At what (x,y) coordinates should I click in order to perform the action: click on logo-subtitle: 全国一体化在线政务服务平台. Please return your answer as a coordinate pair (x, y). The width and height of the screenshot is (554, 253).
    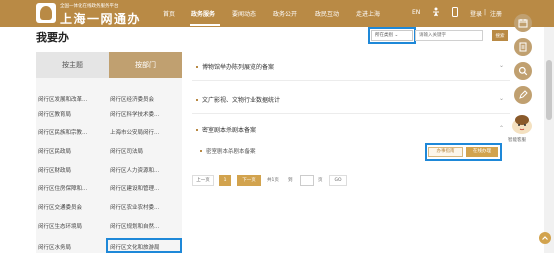
    Looking at the image, I should click on (89, 6).